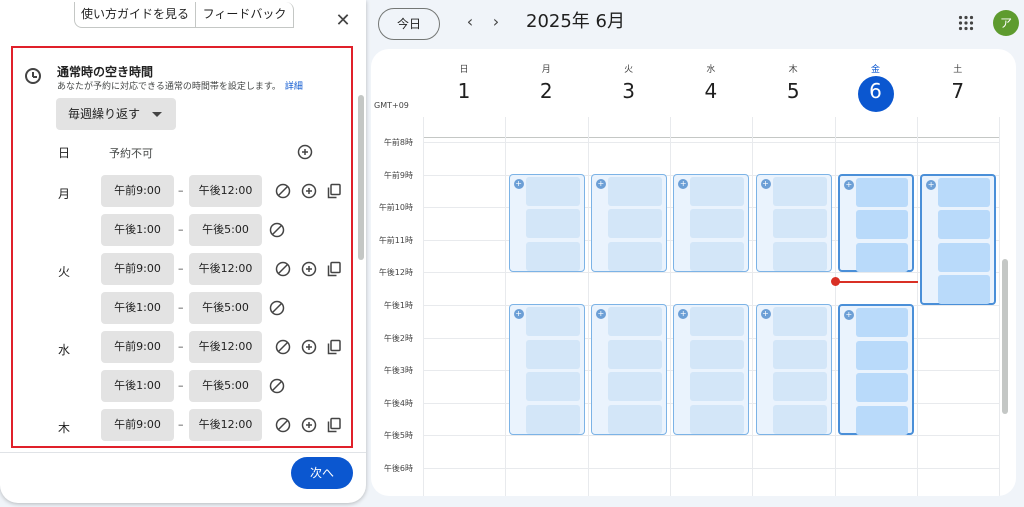 This screenshot has width=1024, height=507. I want to click on guide-tab: 使い方ガイドを見る, so click(135, 15).